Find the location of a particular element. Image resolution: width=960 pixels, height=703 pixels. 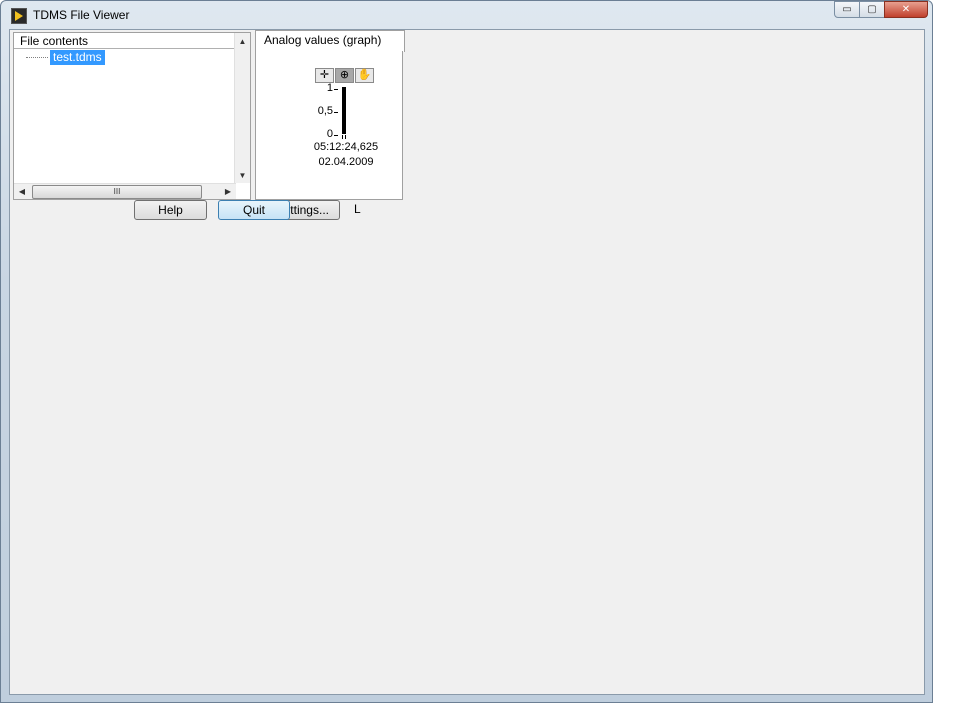

minimize-button: ▭ is located at coordinates (847, 9).